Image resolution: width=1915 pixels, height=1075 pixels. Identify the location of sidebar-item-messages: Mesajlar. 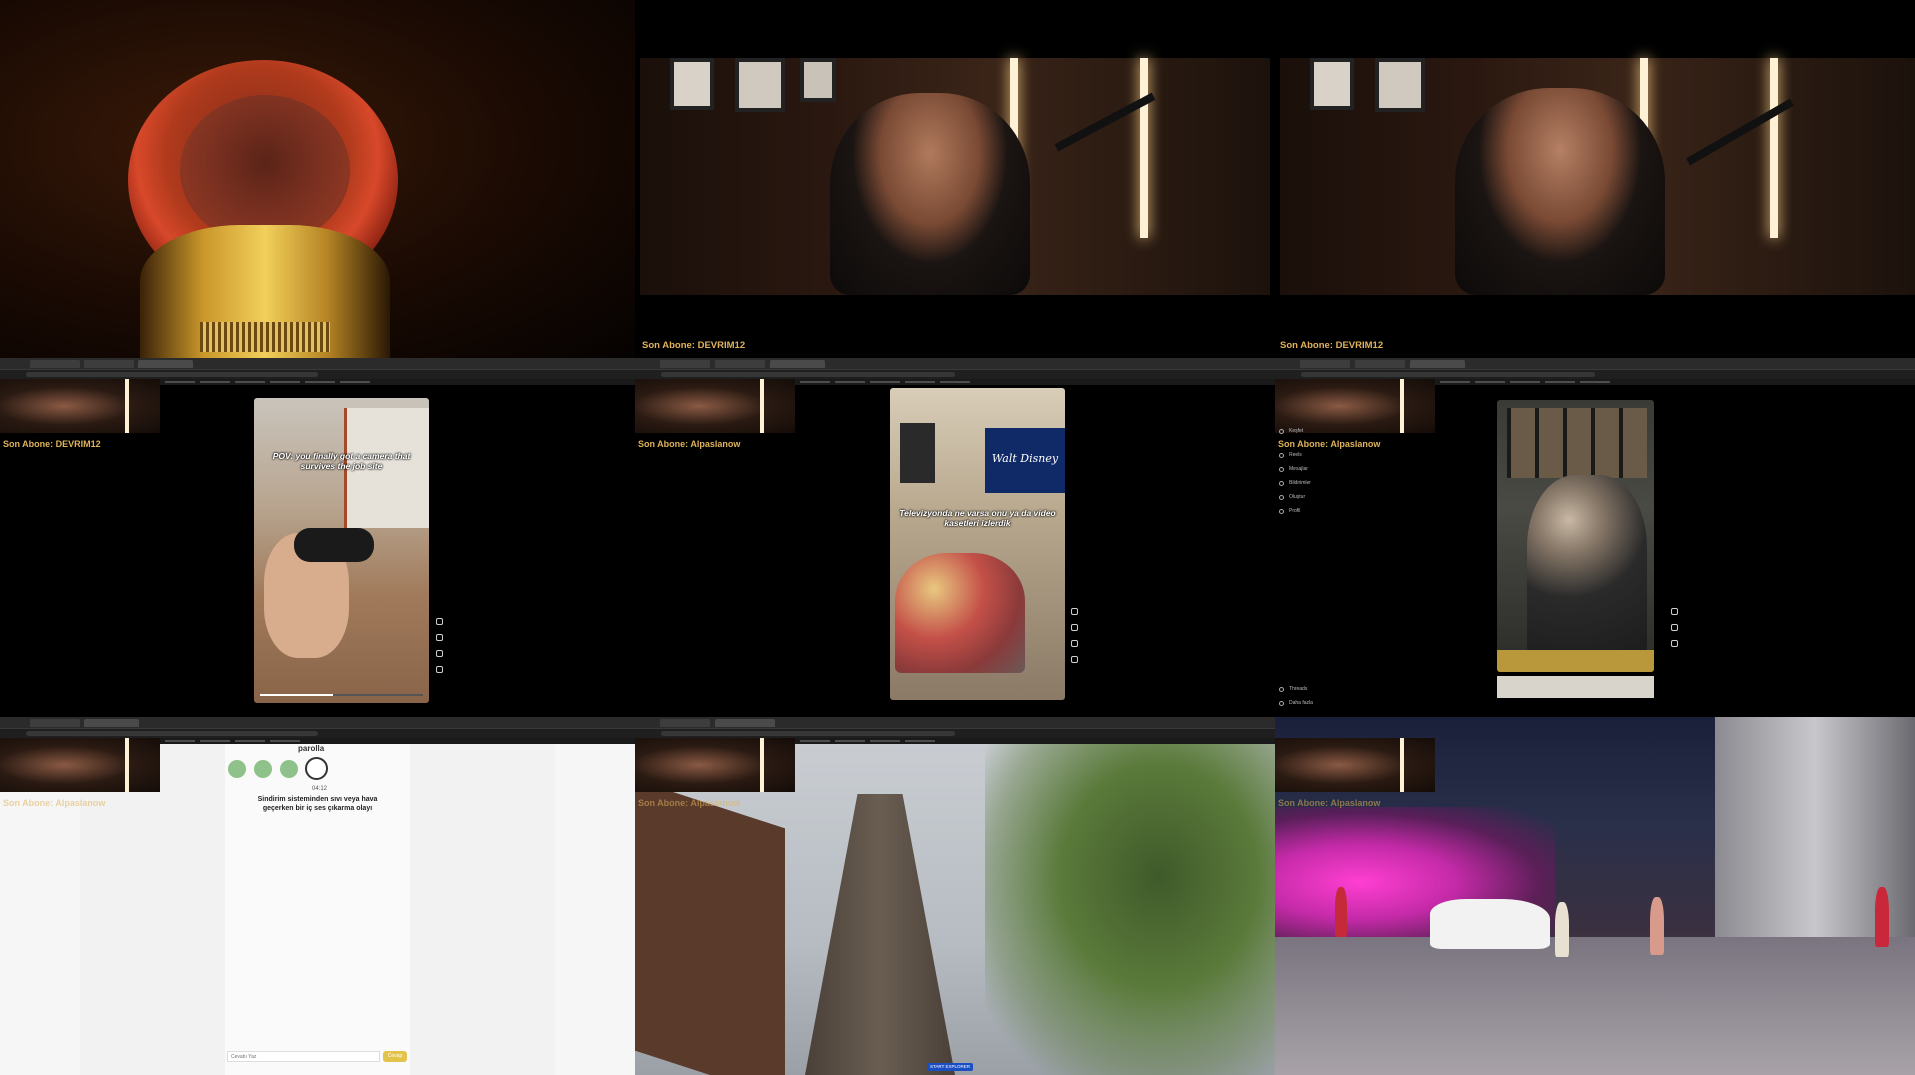
(1293, 469).